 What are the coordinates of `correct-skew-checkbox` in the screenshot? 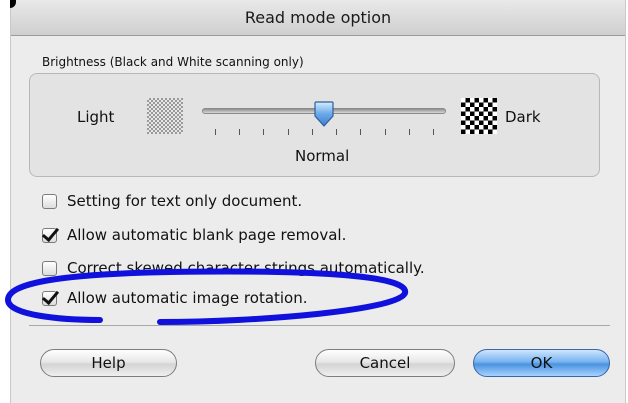 It's located at (49, 268).